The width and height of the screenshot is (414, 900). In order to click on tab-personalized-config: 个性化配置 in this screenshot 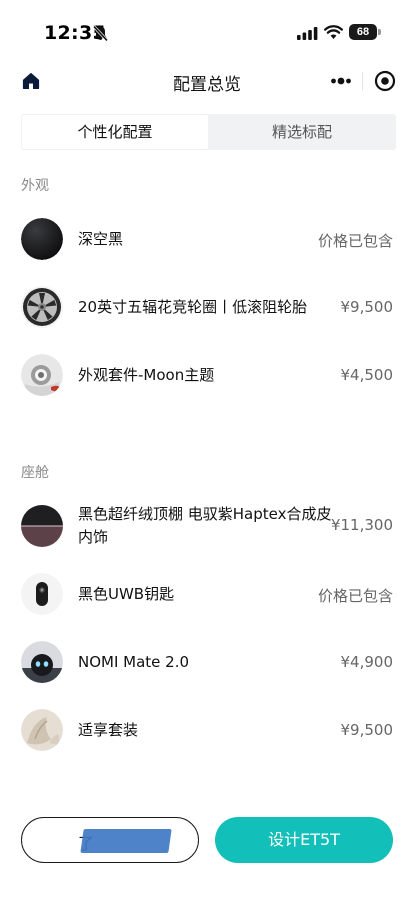, I will do `click(115, 132)`.